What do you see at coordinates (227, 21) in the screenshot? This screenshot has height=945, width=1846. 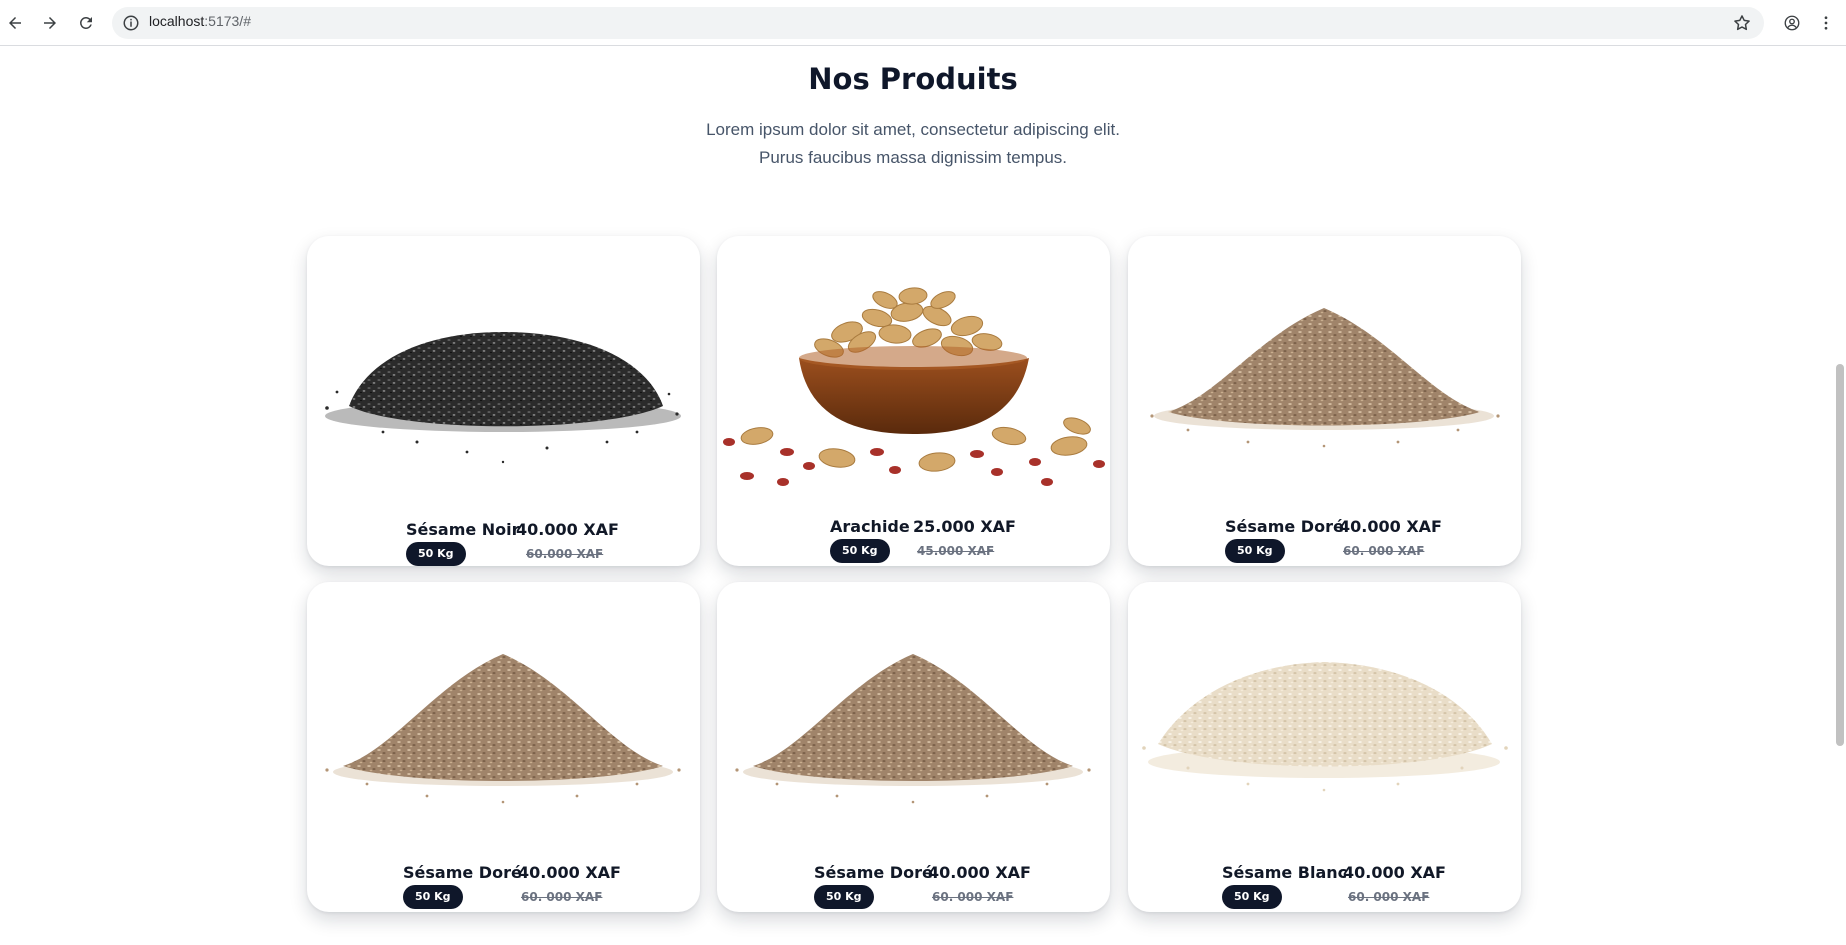 I see `url-path: :5173/#` at bounding box center [227, 21].